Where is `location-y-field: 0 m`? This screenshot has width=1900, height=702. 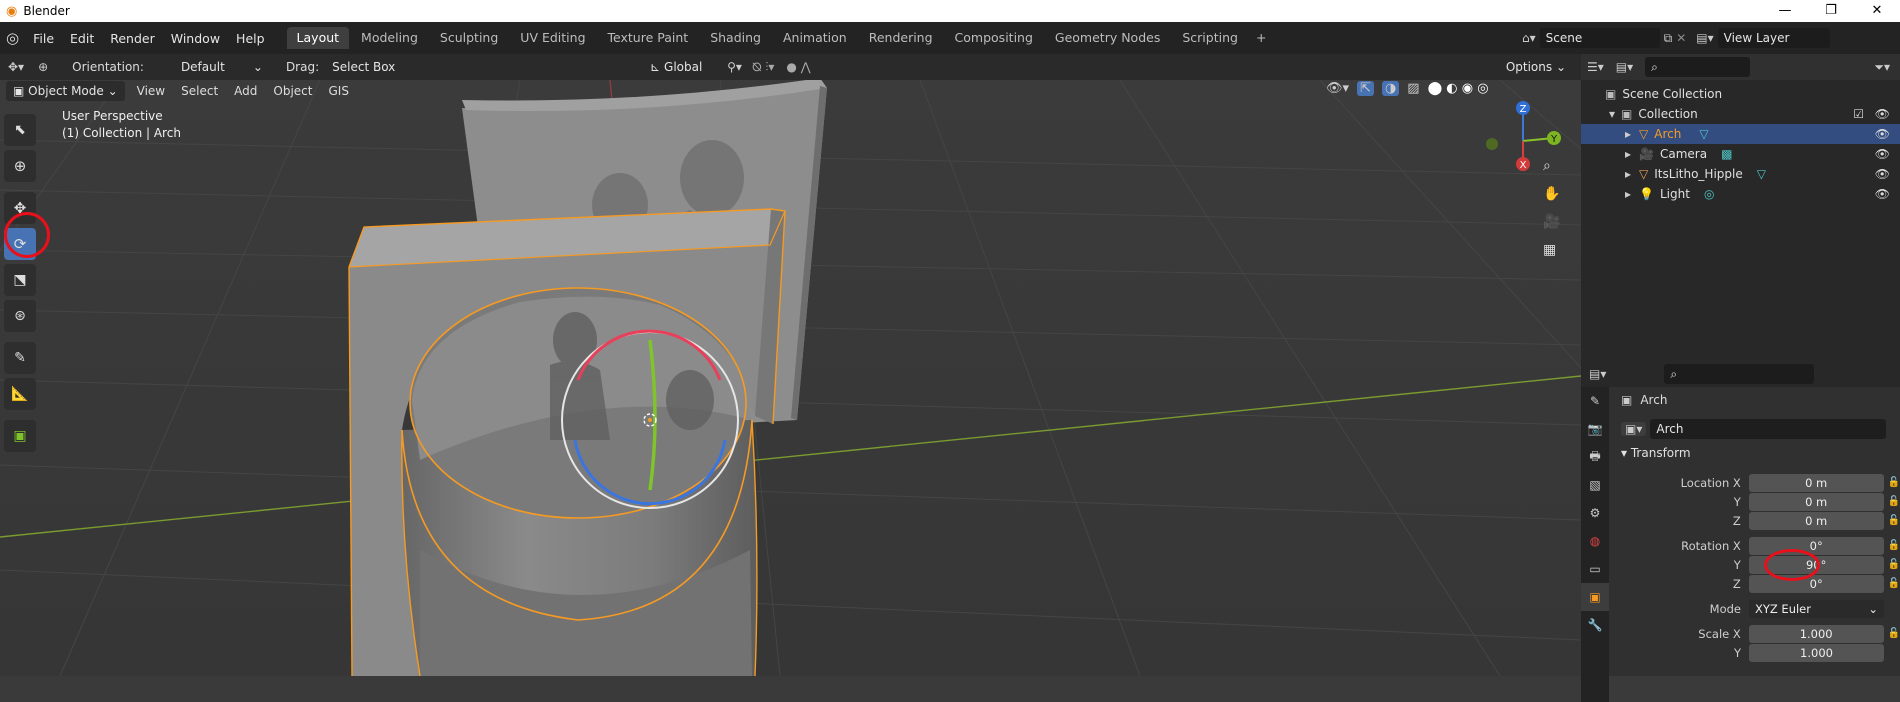
location-y-field: 0 m is located at coordinates (1816, 501).